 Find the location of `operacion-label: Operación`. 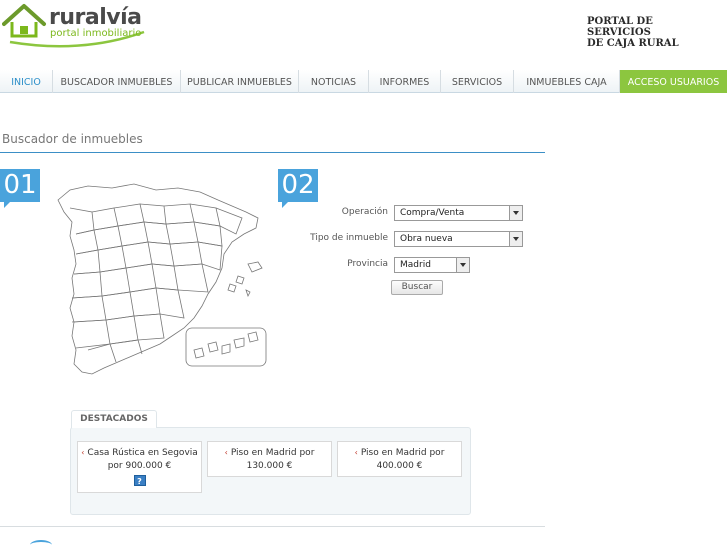

operacion-label: Operación is located at coordinates (364, 212).